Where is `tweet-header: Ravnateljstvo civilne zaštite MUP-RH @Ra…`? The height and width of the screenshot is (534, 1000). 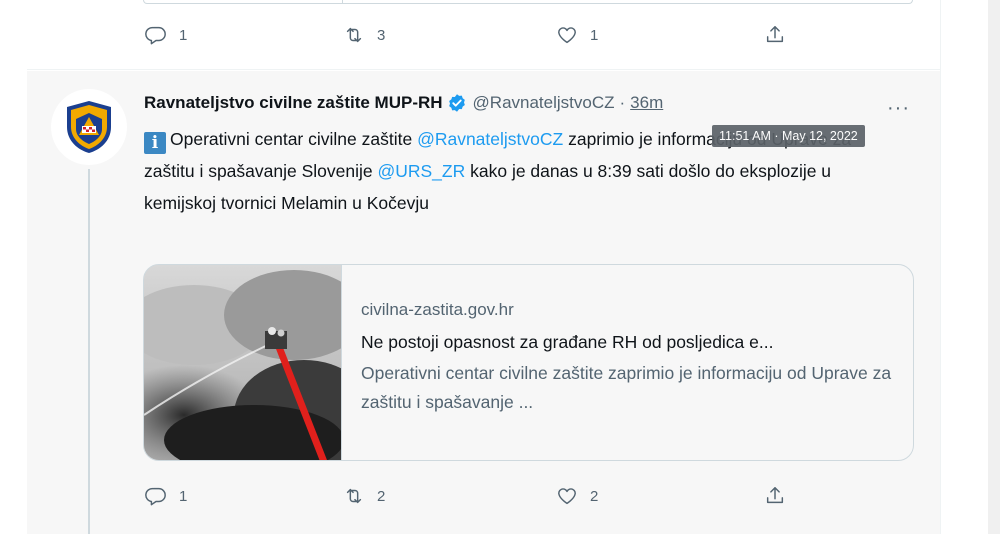 tweet-header: Ravnateljstvo civilne zaštite MUP-RH @Ra… is located at coordinates (403, 103).